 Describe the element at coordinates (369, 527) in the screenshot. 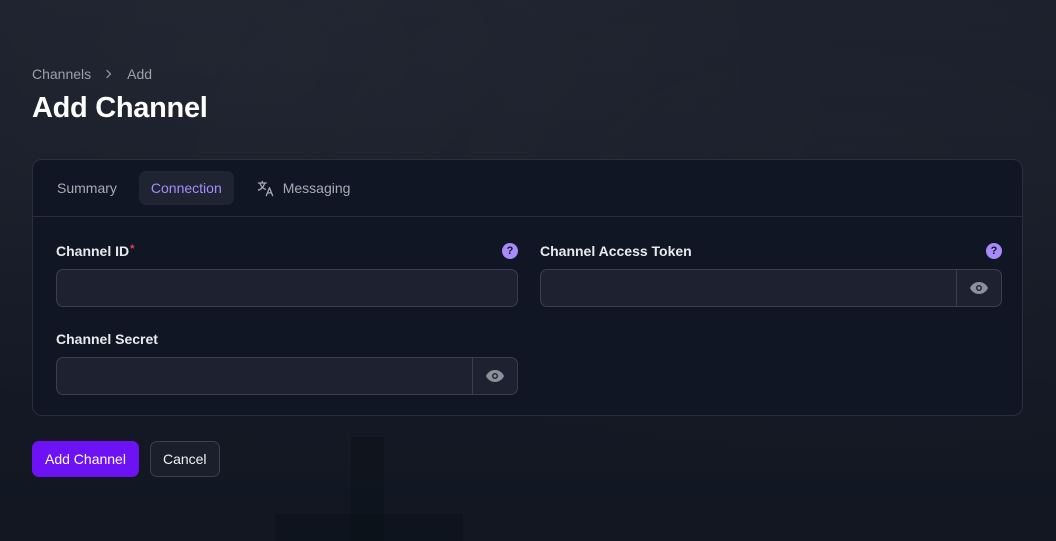

I see `background-decoration` at that location.